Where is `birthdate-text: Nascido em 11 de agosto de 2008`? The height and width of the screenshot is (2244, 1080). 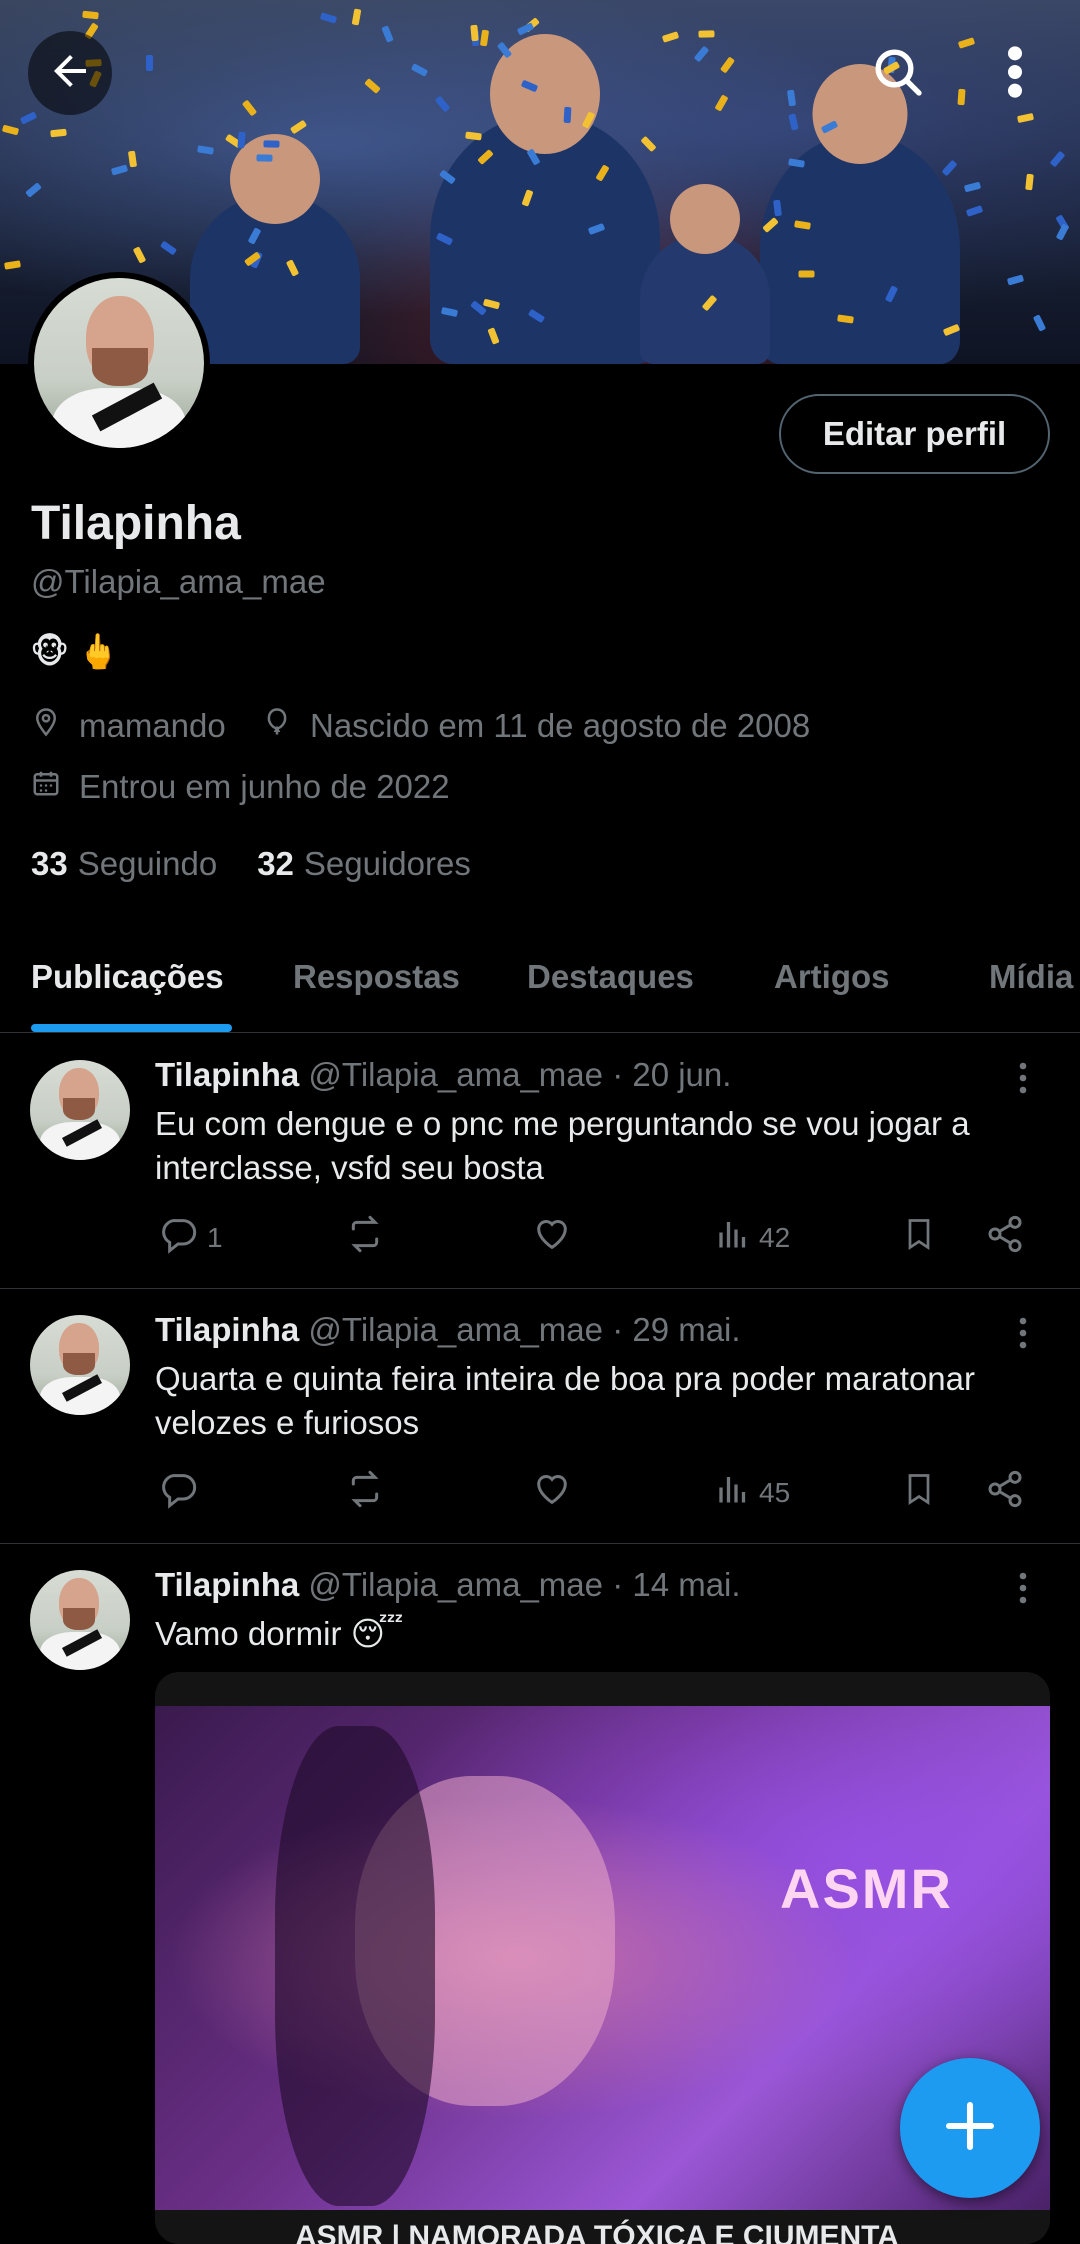
birthdate-text: Nascido em 11 de agosto de 2008 is located at coordinates (560, 725).